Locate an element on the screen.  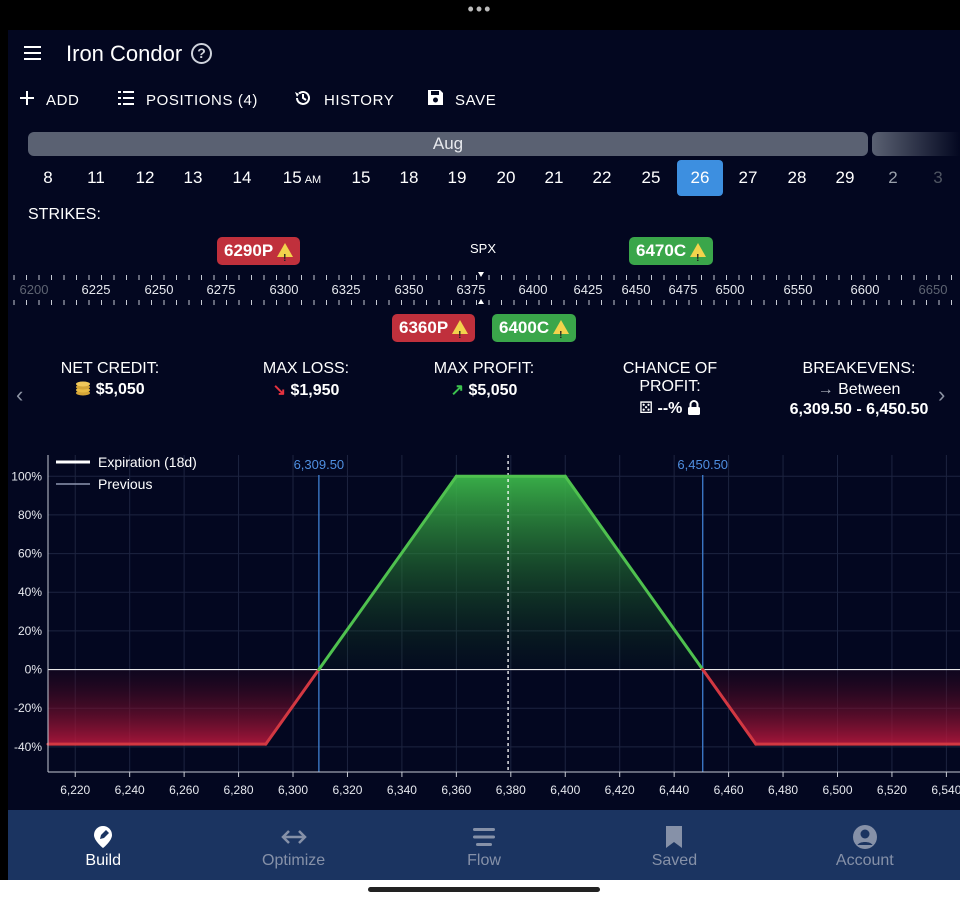
spx-marker-top is located at coordinates (481, 274).